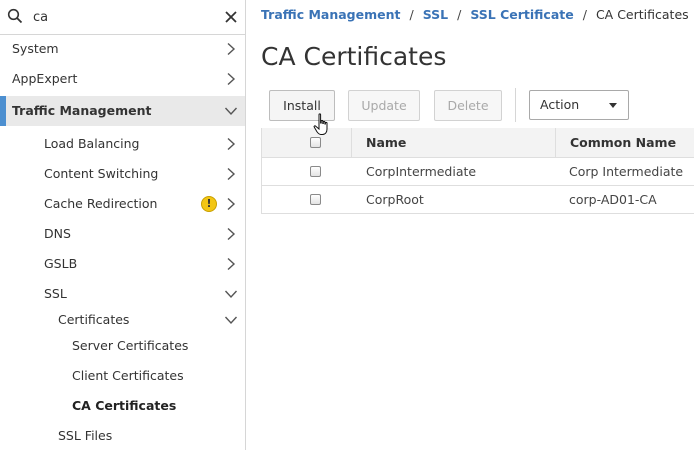 This screenshot has height=450, width=694. What do you see at coordinates (122, 234) in the screenshot?
I see `sidebar-item-dns: DNS` at bounding box center [122, 234].